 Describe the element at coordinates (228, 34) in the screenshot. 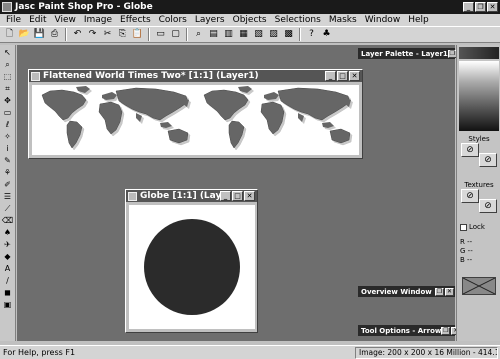

I see `toggle-color-palette-icon: ▥` at that location.